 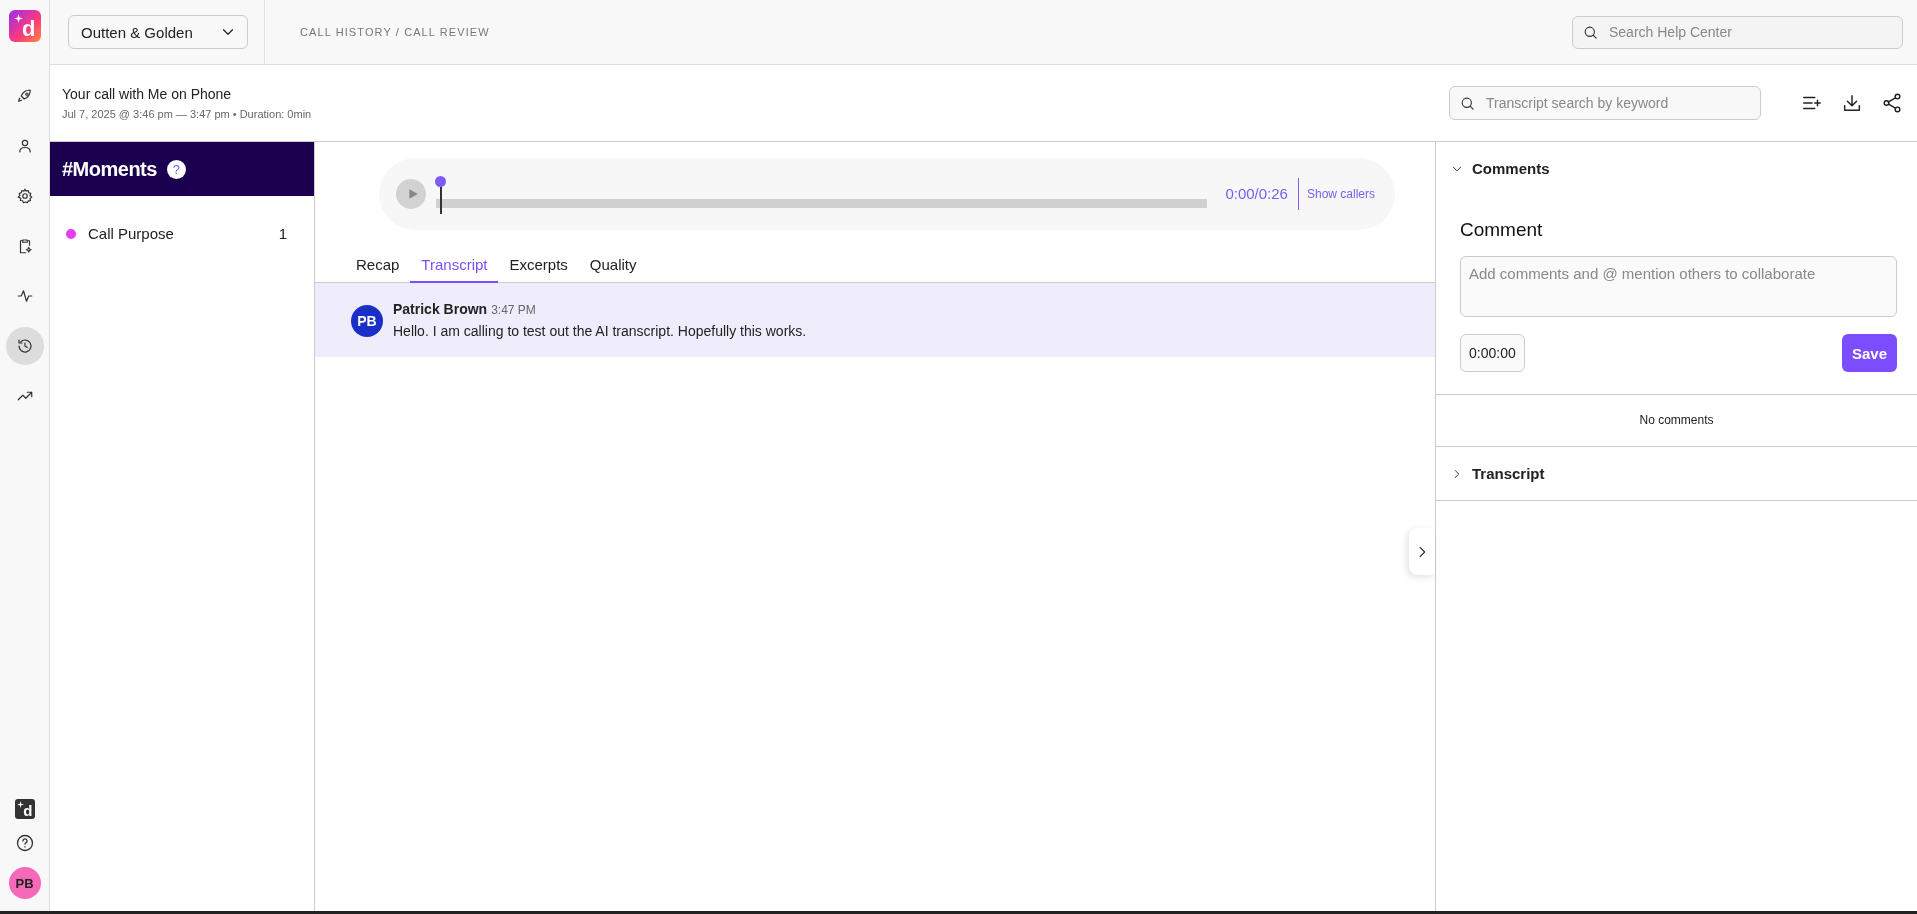 I want to click on share-icon, so click(x=1892, y=103).